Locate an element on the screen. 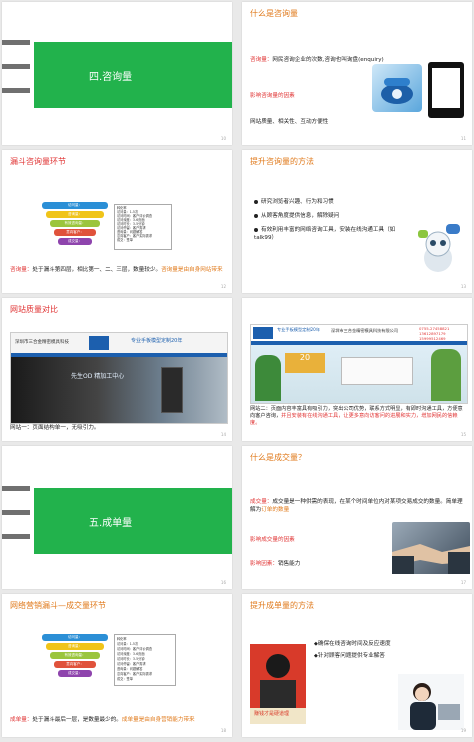 Image resolution: width=474 pixels, height=742 pixels. bullet-text: 有效利用丰富的网络咨询工具，安装在线沟通工具（如talk99） is located at coordinates (325, 234).